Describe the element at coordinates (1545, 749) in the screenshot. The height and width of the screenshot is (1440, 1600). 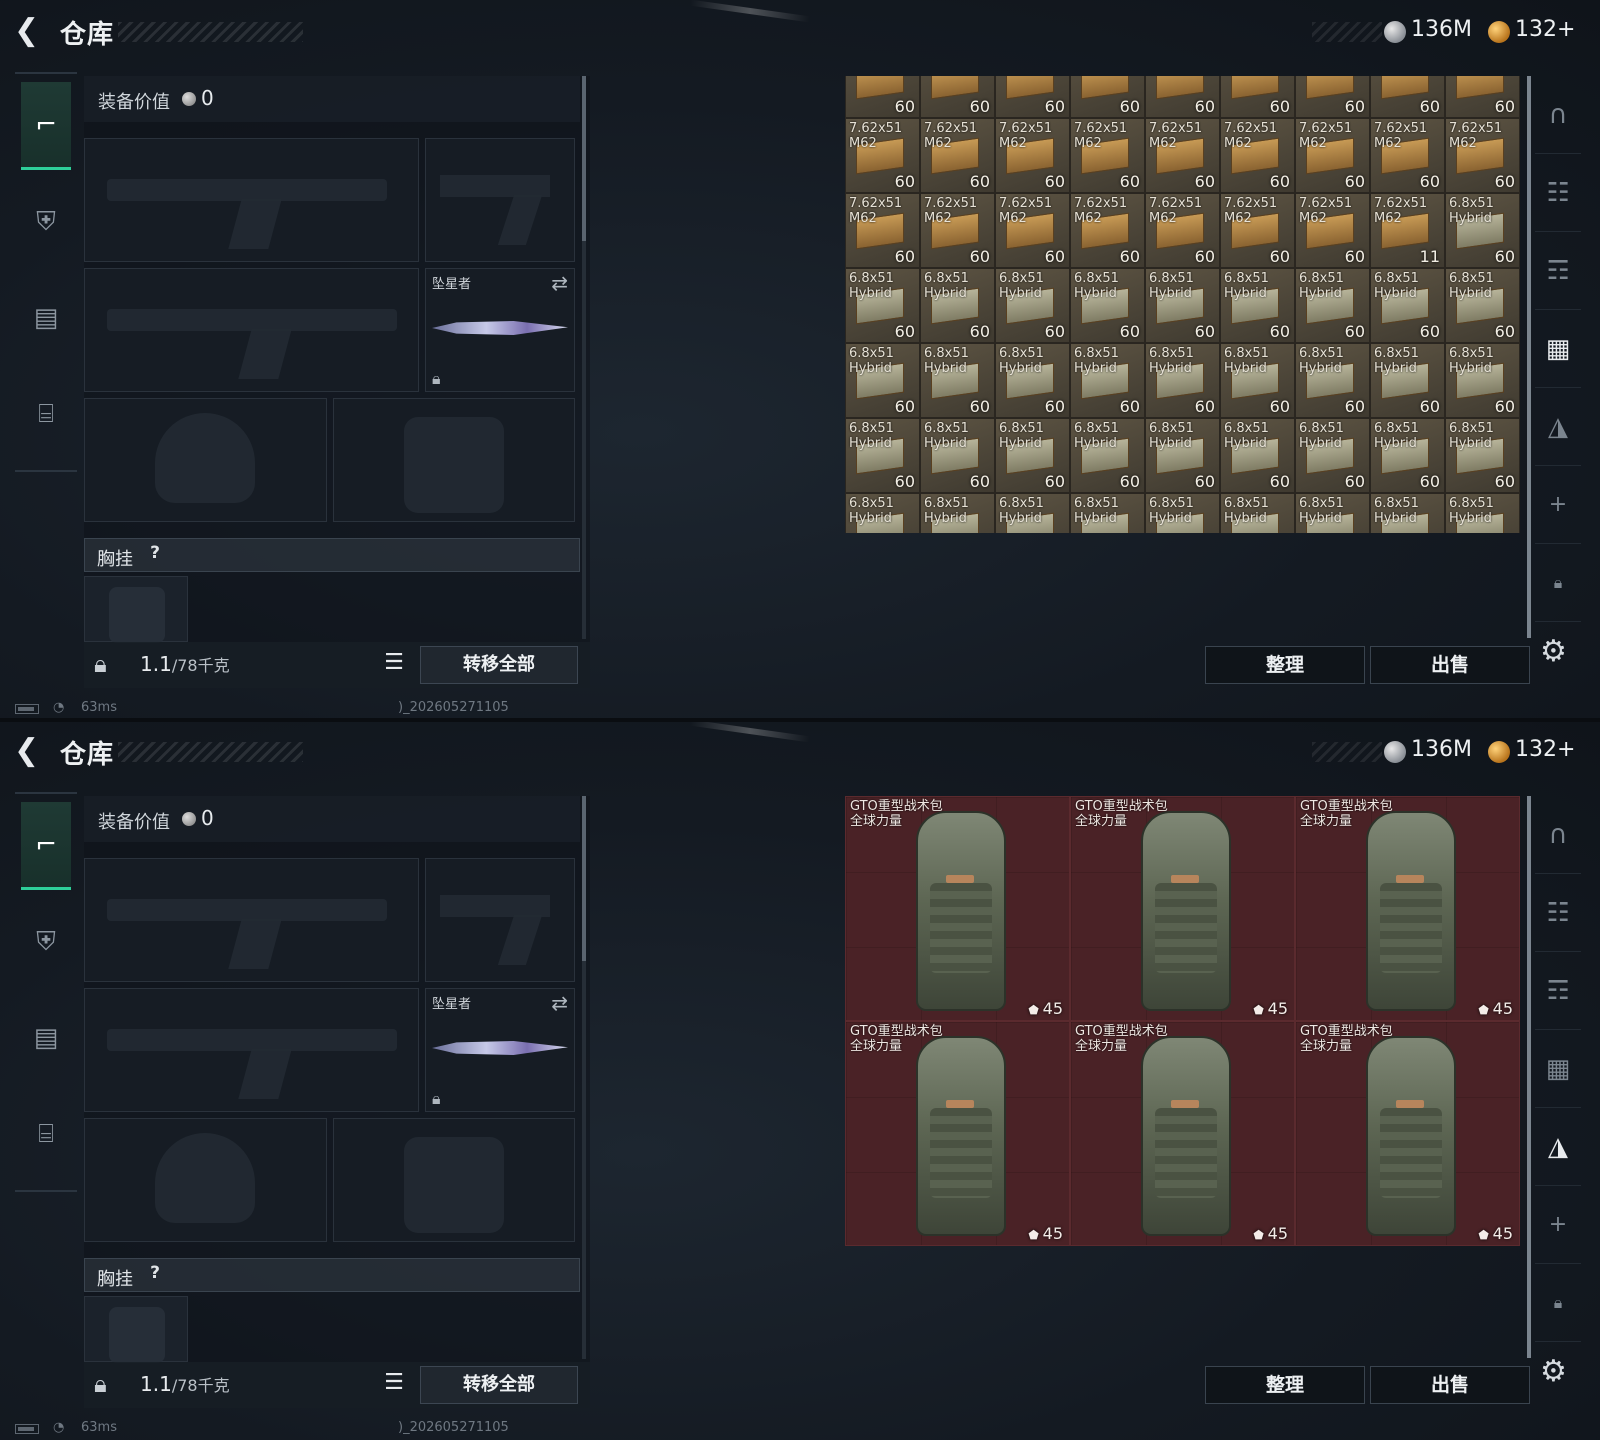
I see `currency2-value: 132+` at that location.